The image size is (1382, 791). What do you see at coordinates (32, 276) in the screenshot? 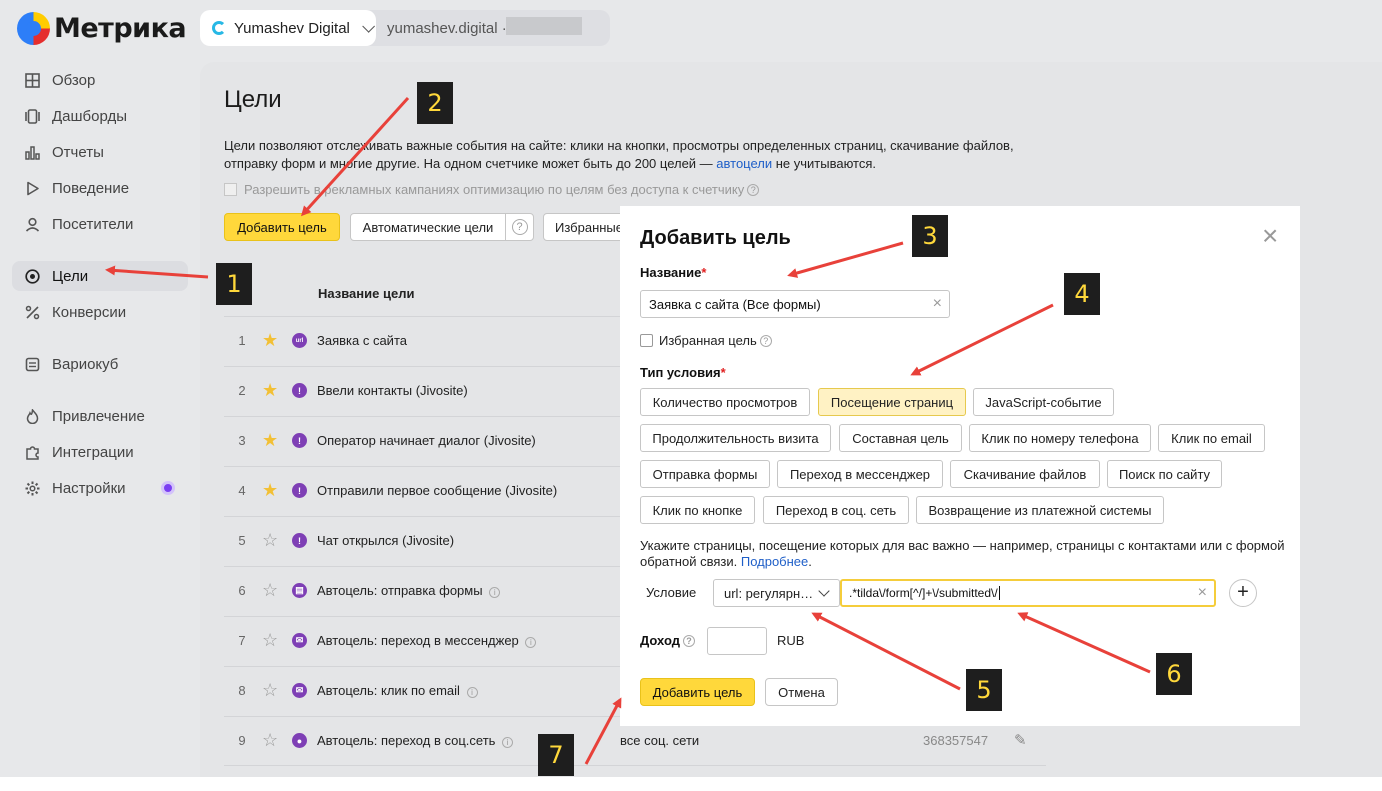
I see `target-icon` at bounding box center [32, 276].